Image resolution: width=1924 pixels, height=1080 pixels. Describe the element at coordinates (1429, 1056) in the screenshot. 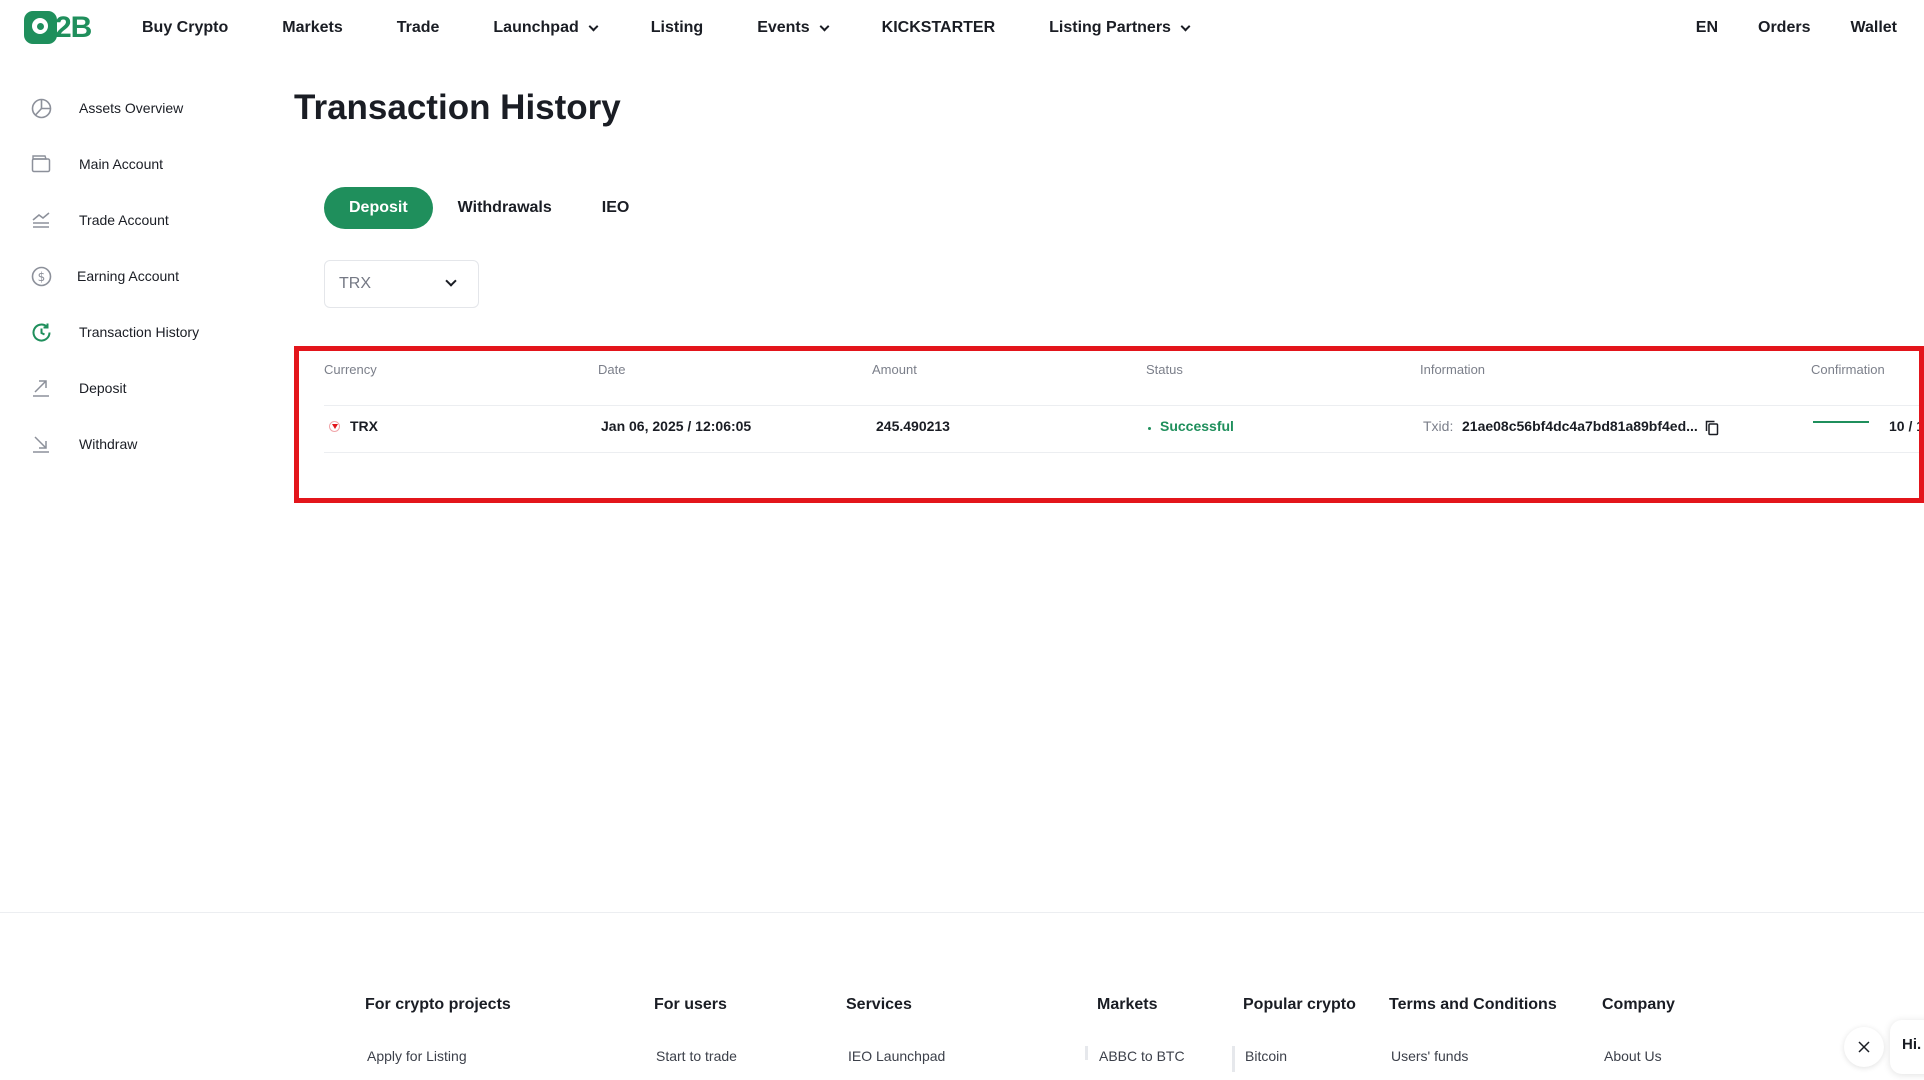

I see `footer-link-users-funds: Users' funds` at that location.